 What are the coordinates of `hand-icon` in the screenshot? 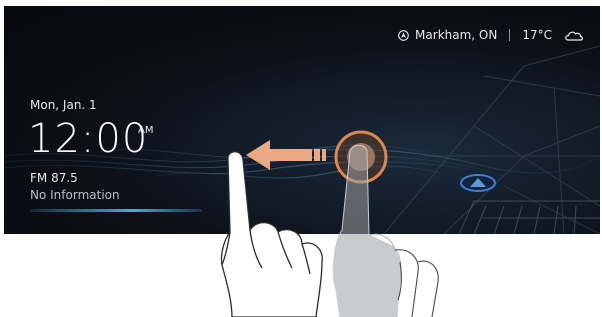 It's located at (271, 234).